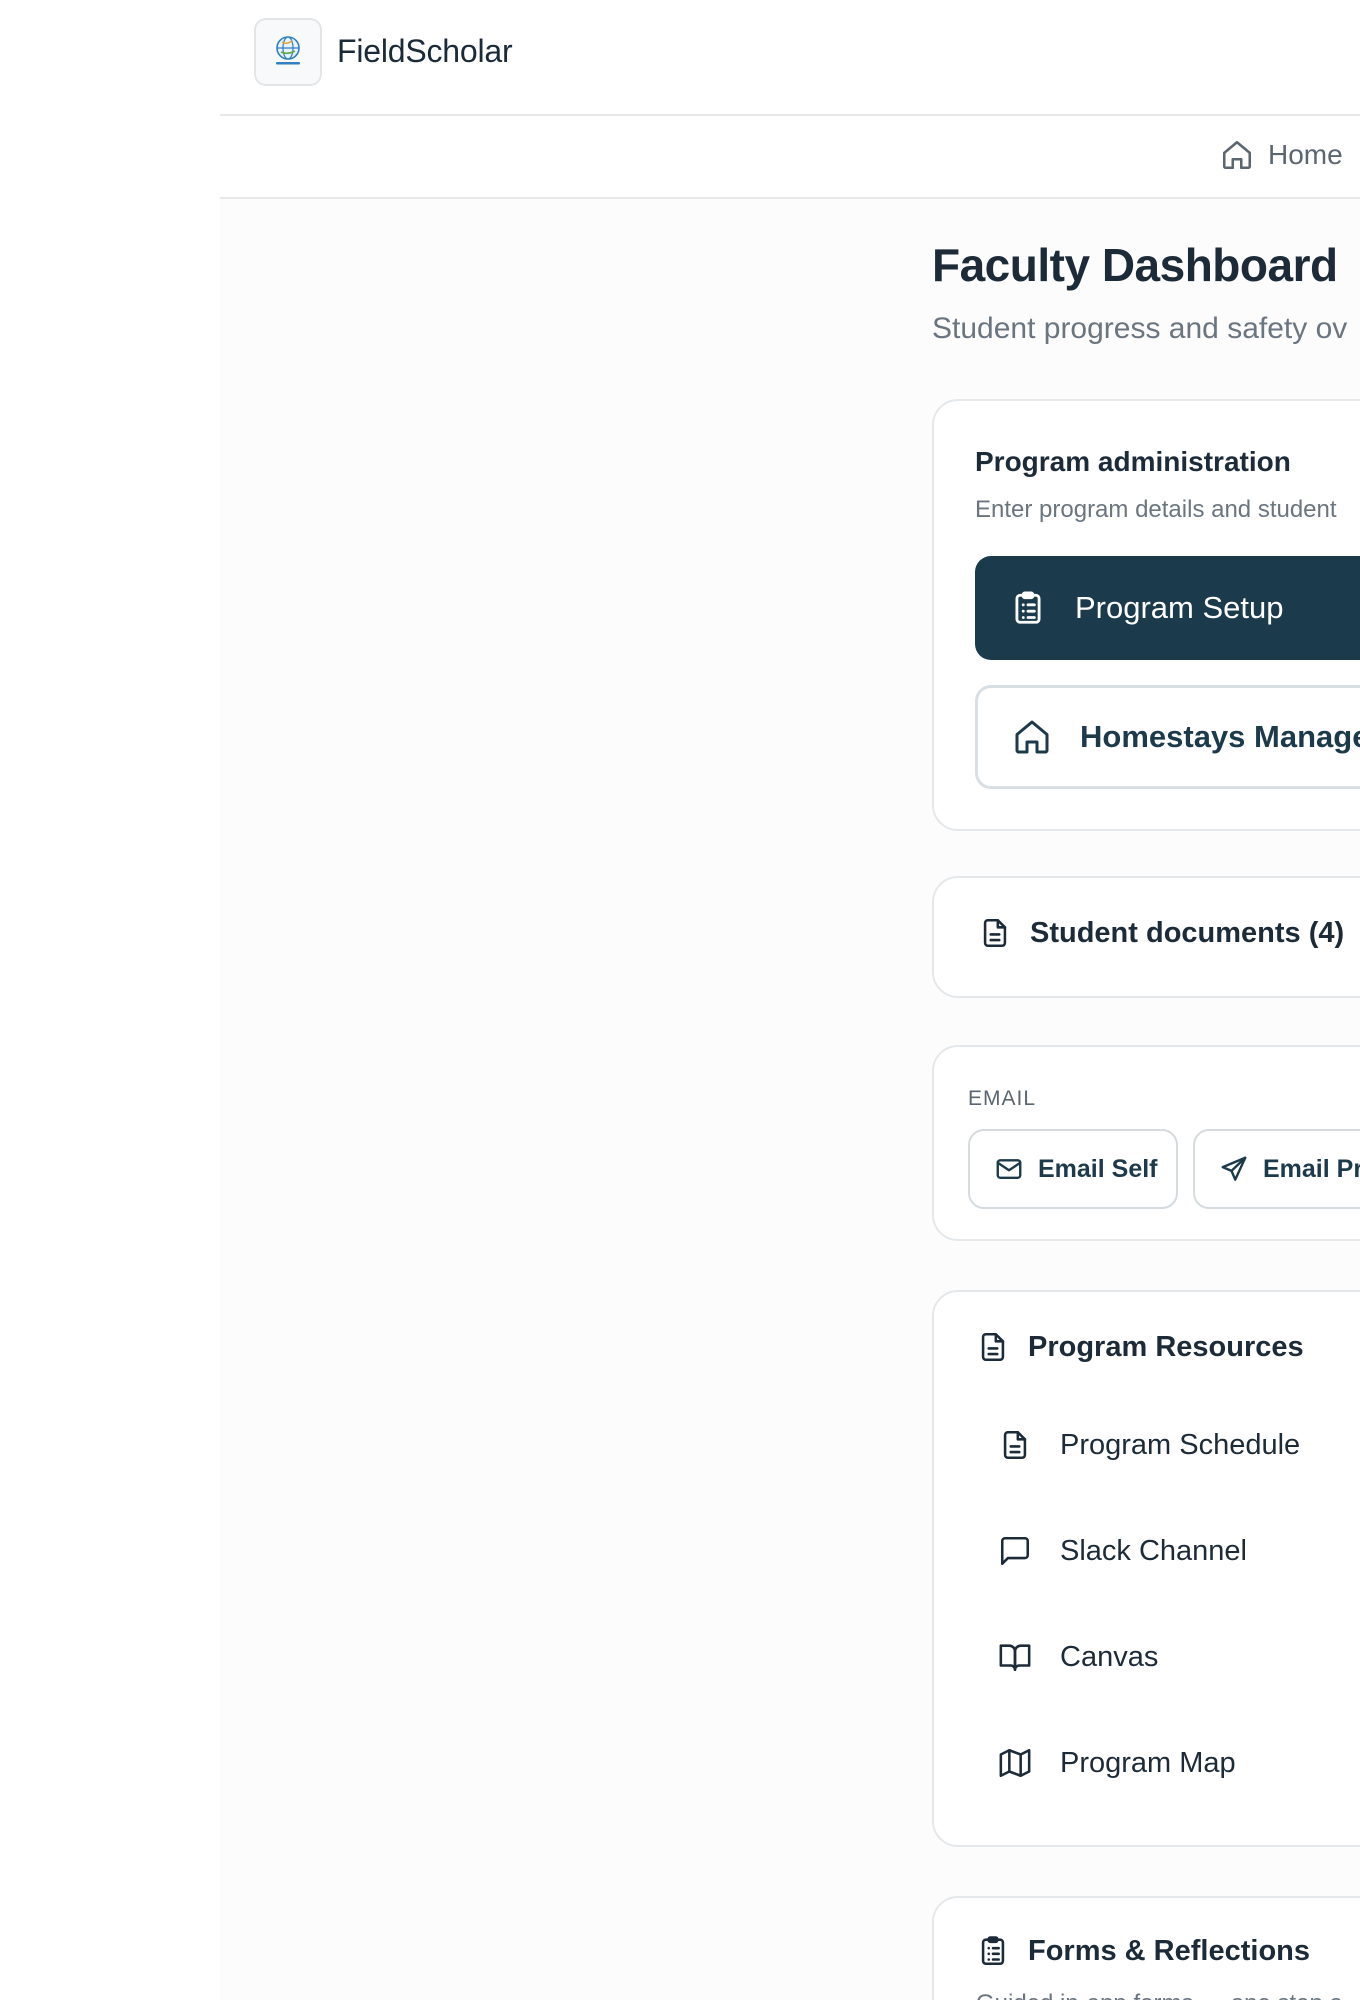  What do you see at coordinates (1156, 509) in the screenshot?
I see `program-administration-subtitle: Enter program details and student` at bounding box center [1156, 509].